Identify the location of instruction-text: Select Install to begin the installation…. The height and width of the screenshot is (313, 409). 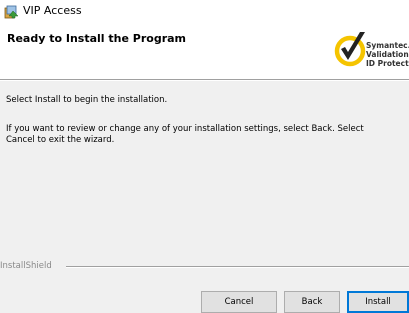
(87, 100).